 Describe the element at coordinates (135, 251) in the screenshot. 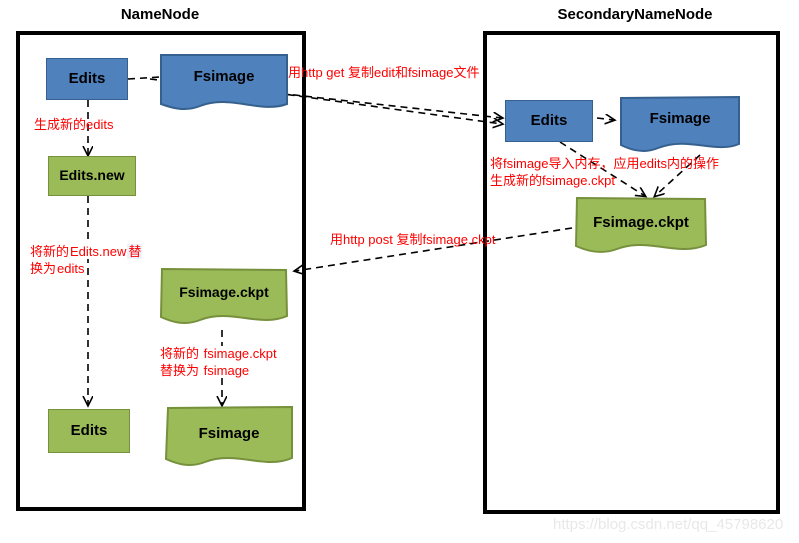

I see `annotation-text: 替` at that location.